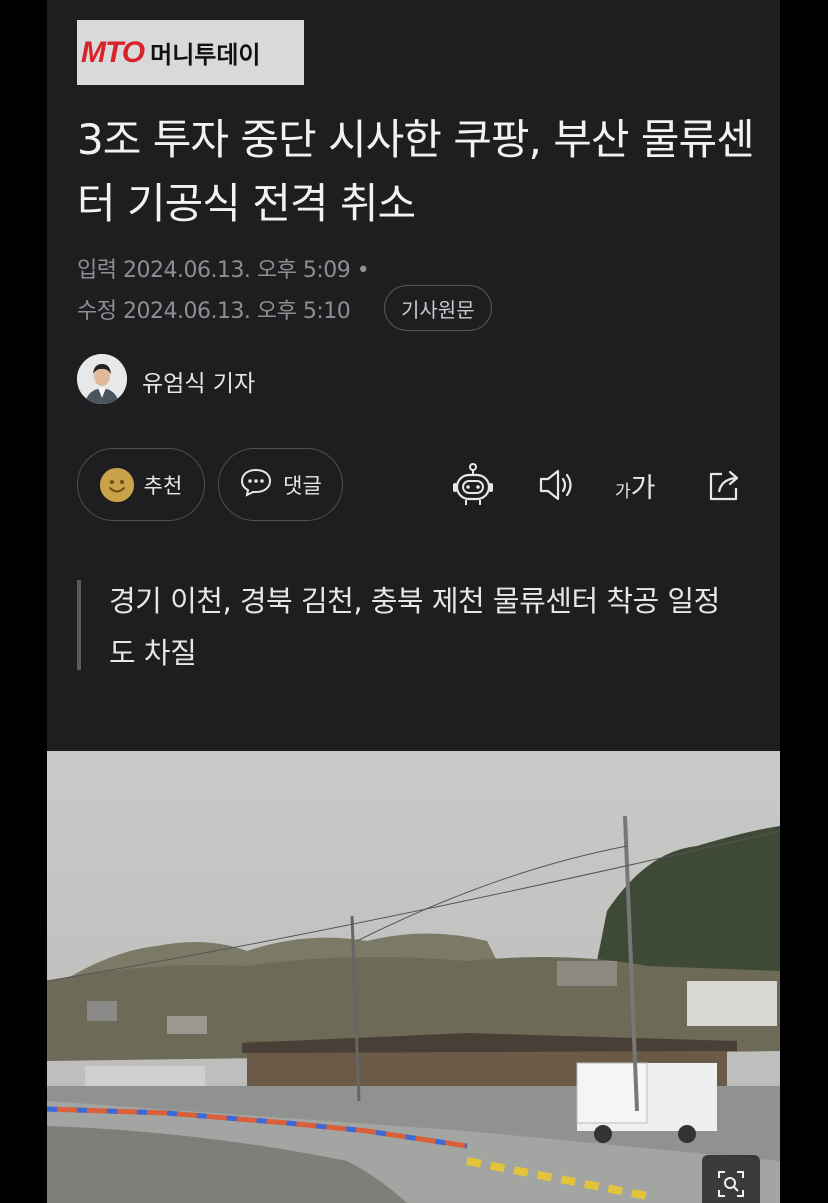  I want to click on publisher-logo: MTO 머니투데이, so click(190, 52).